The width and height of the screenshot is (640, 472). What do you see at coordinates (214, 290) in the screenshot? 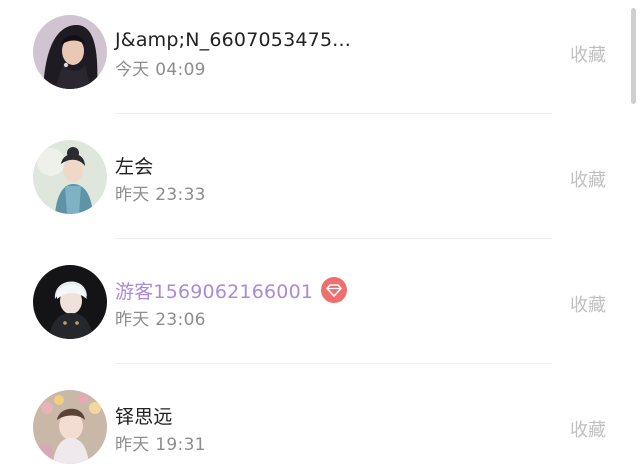
I see `visitor-name: 游客1569062166001` at bounding box center [214, 290].